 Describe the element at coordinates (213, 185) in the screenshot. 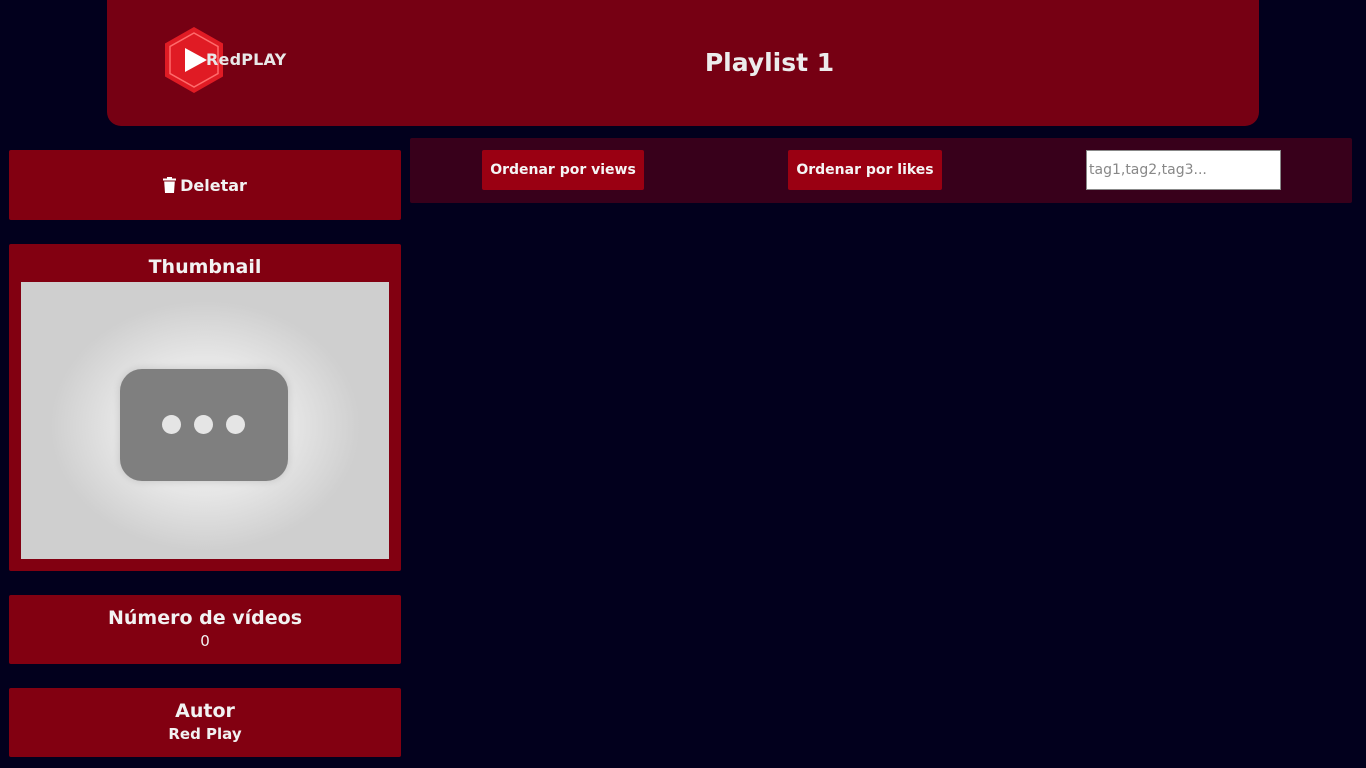

I see `delete-label: Deletar` at that location.